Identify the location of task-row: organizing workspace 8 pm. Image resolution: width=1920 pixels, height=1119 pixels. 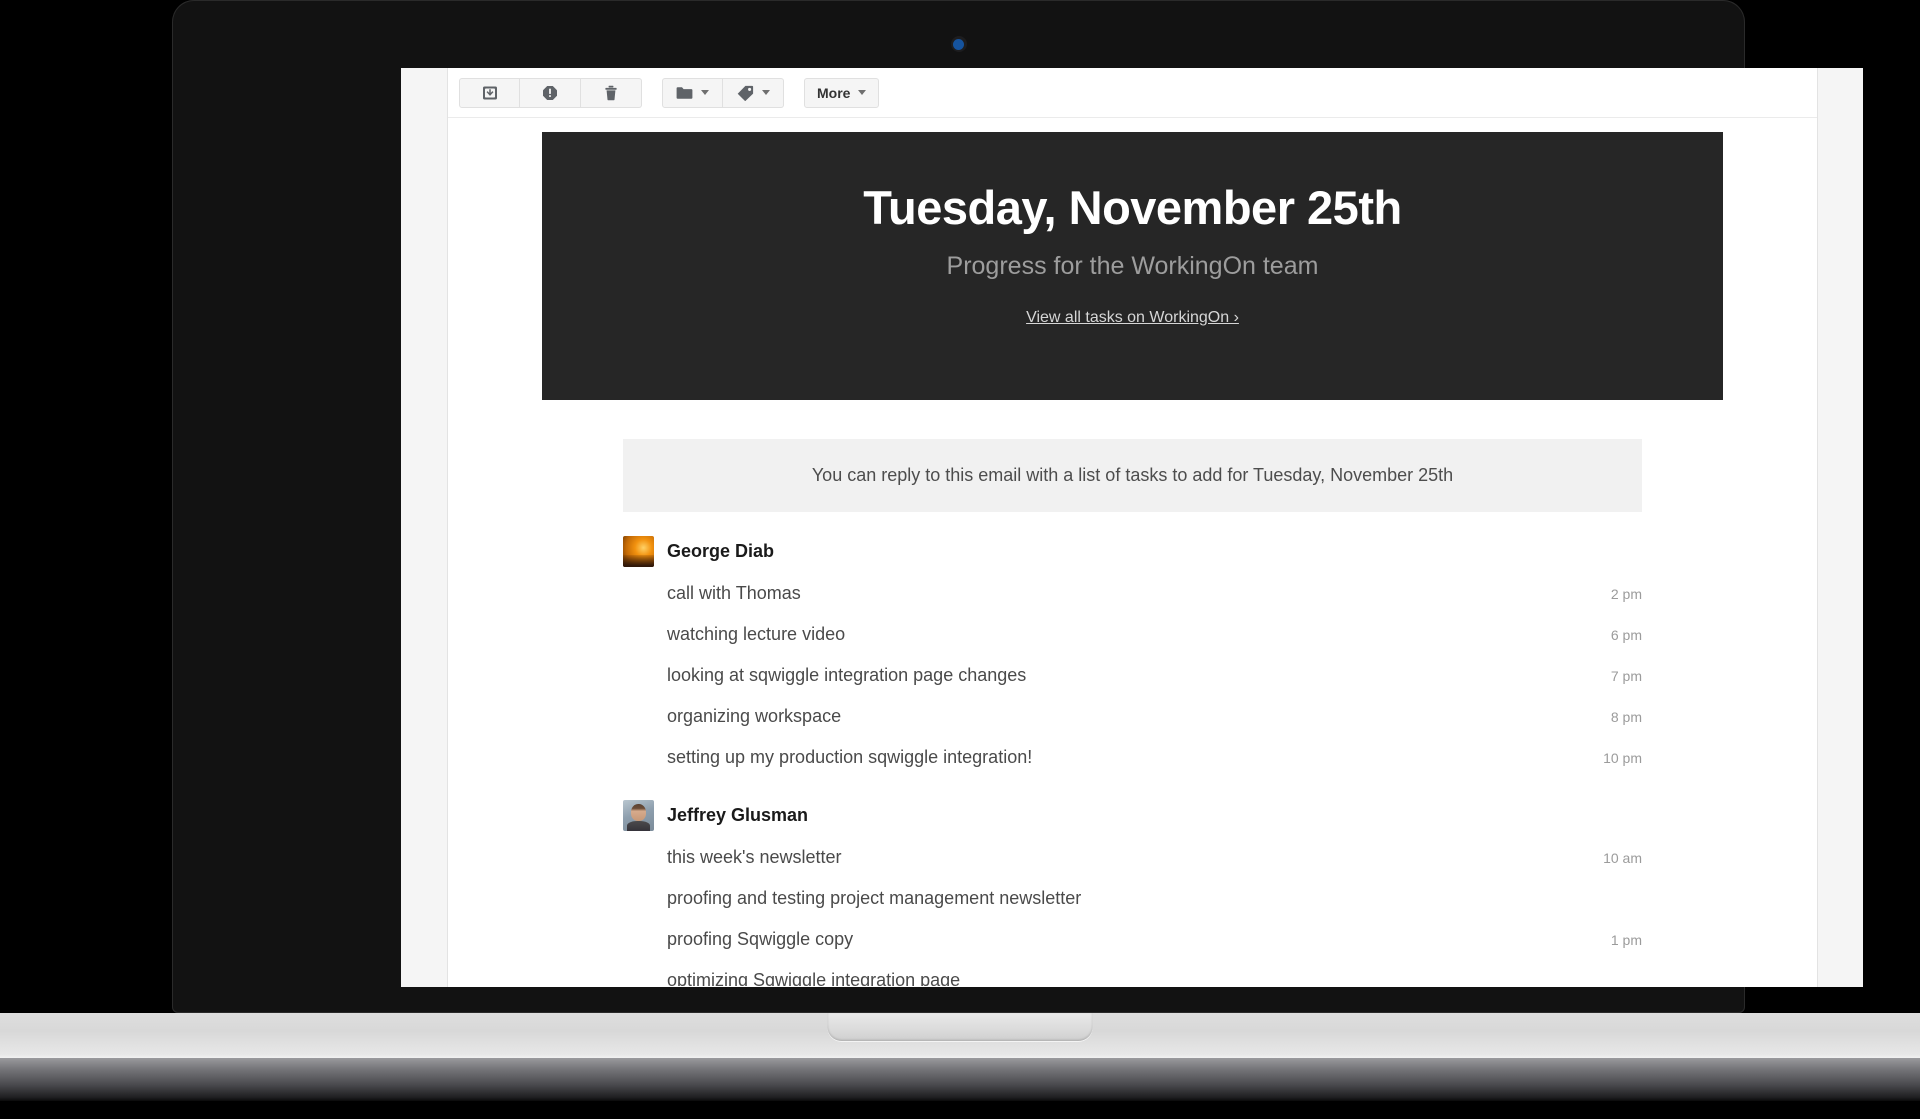
(1154, 716).